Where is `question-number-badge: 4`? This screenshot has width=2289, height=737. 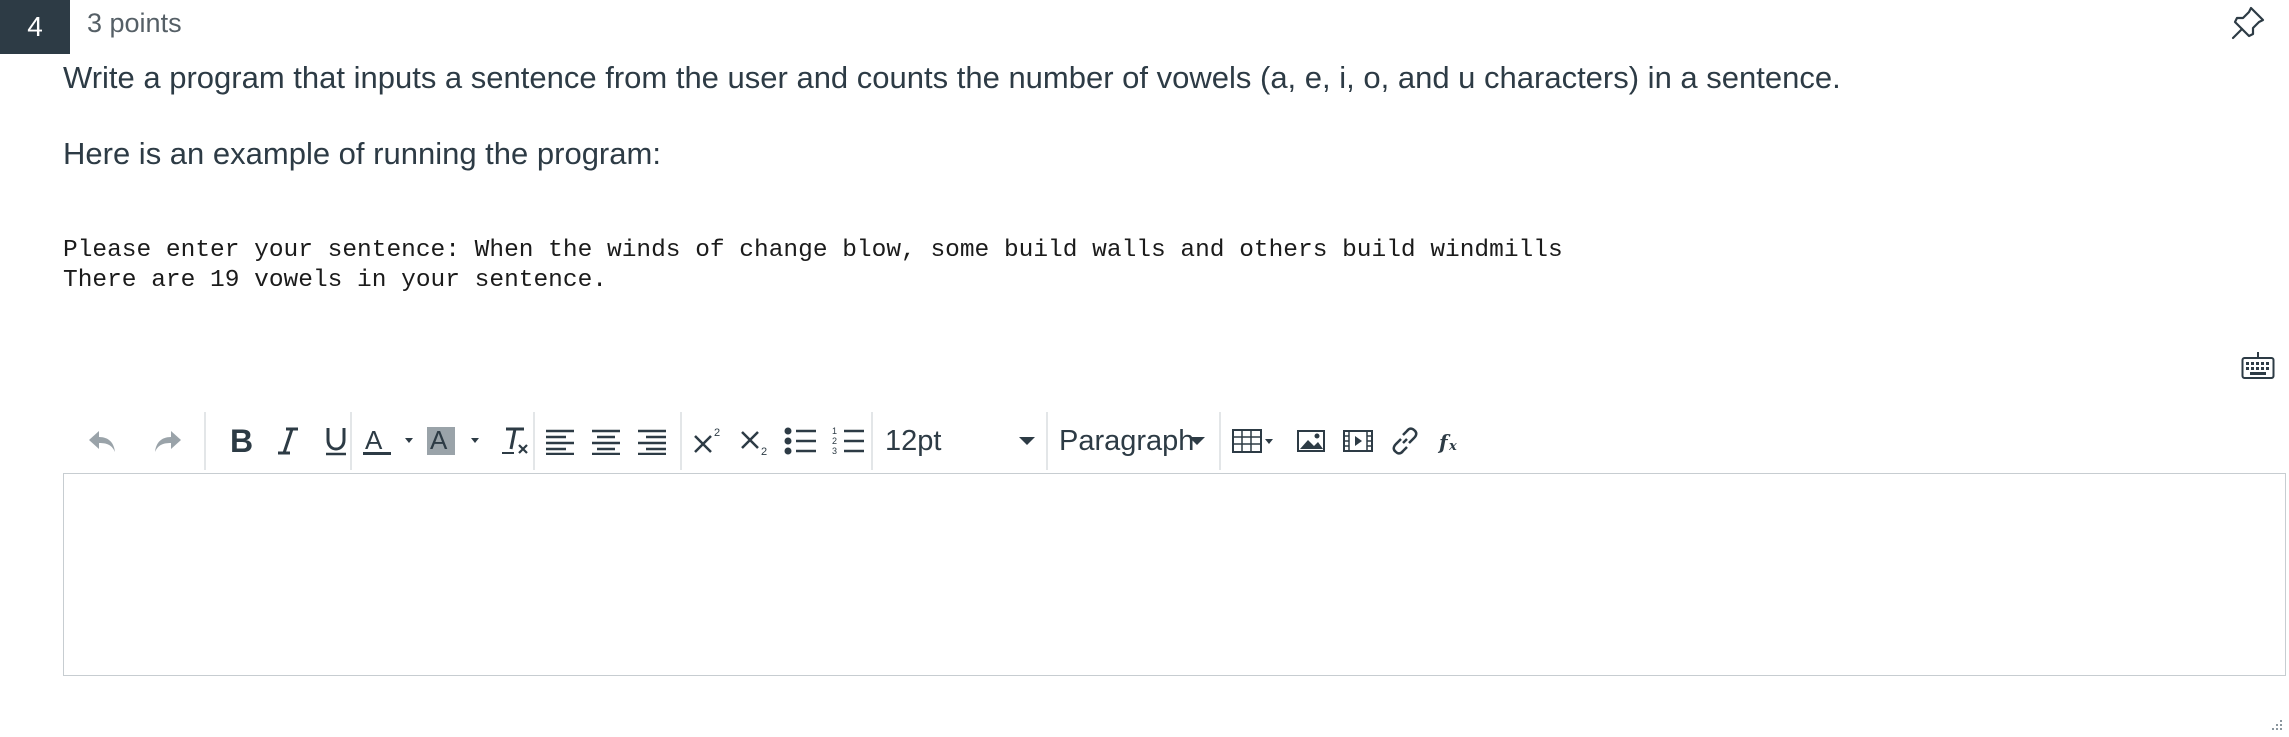 question-number-badge: 4 is located at coordinates (35, 27).